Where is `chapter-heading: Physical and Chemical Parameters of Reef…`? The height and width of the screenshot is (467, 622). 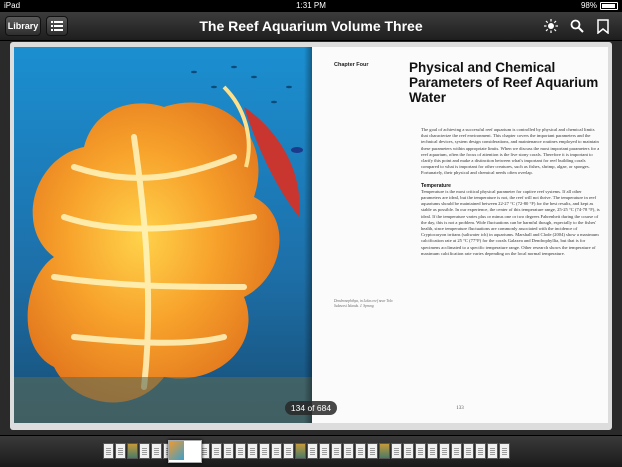 chapter-heading: Physical and Chemical Parameters of Reef… is located at coordinates (504, 82).